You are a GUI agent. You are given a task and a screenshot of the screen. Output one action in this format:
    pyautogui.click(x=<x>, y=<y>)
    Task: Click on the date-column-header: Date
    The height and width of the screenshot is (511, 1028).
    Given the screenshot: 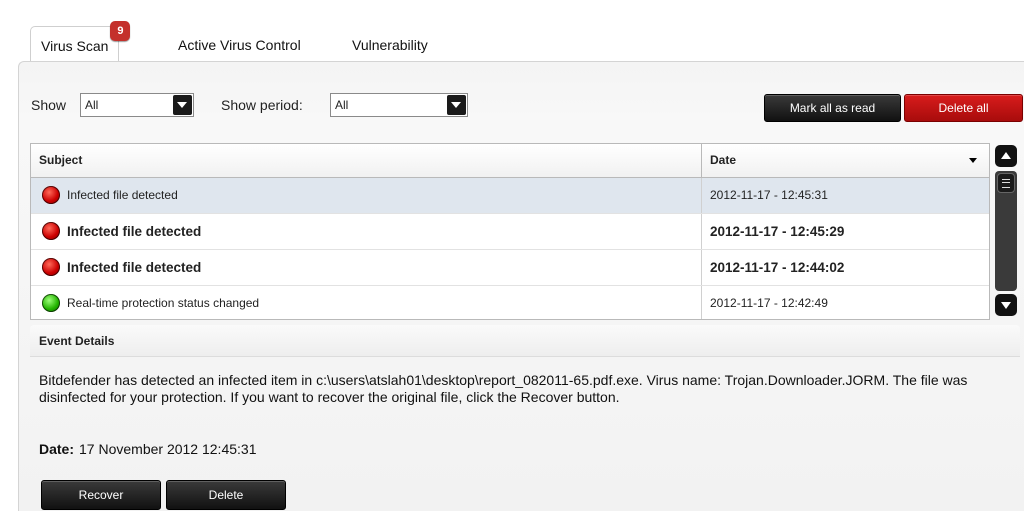 What is the action you would take?
    pyautogui.click(x=845, y=160)
    